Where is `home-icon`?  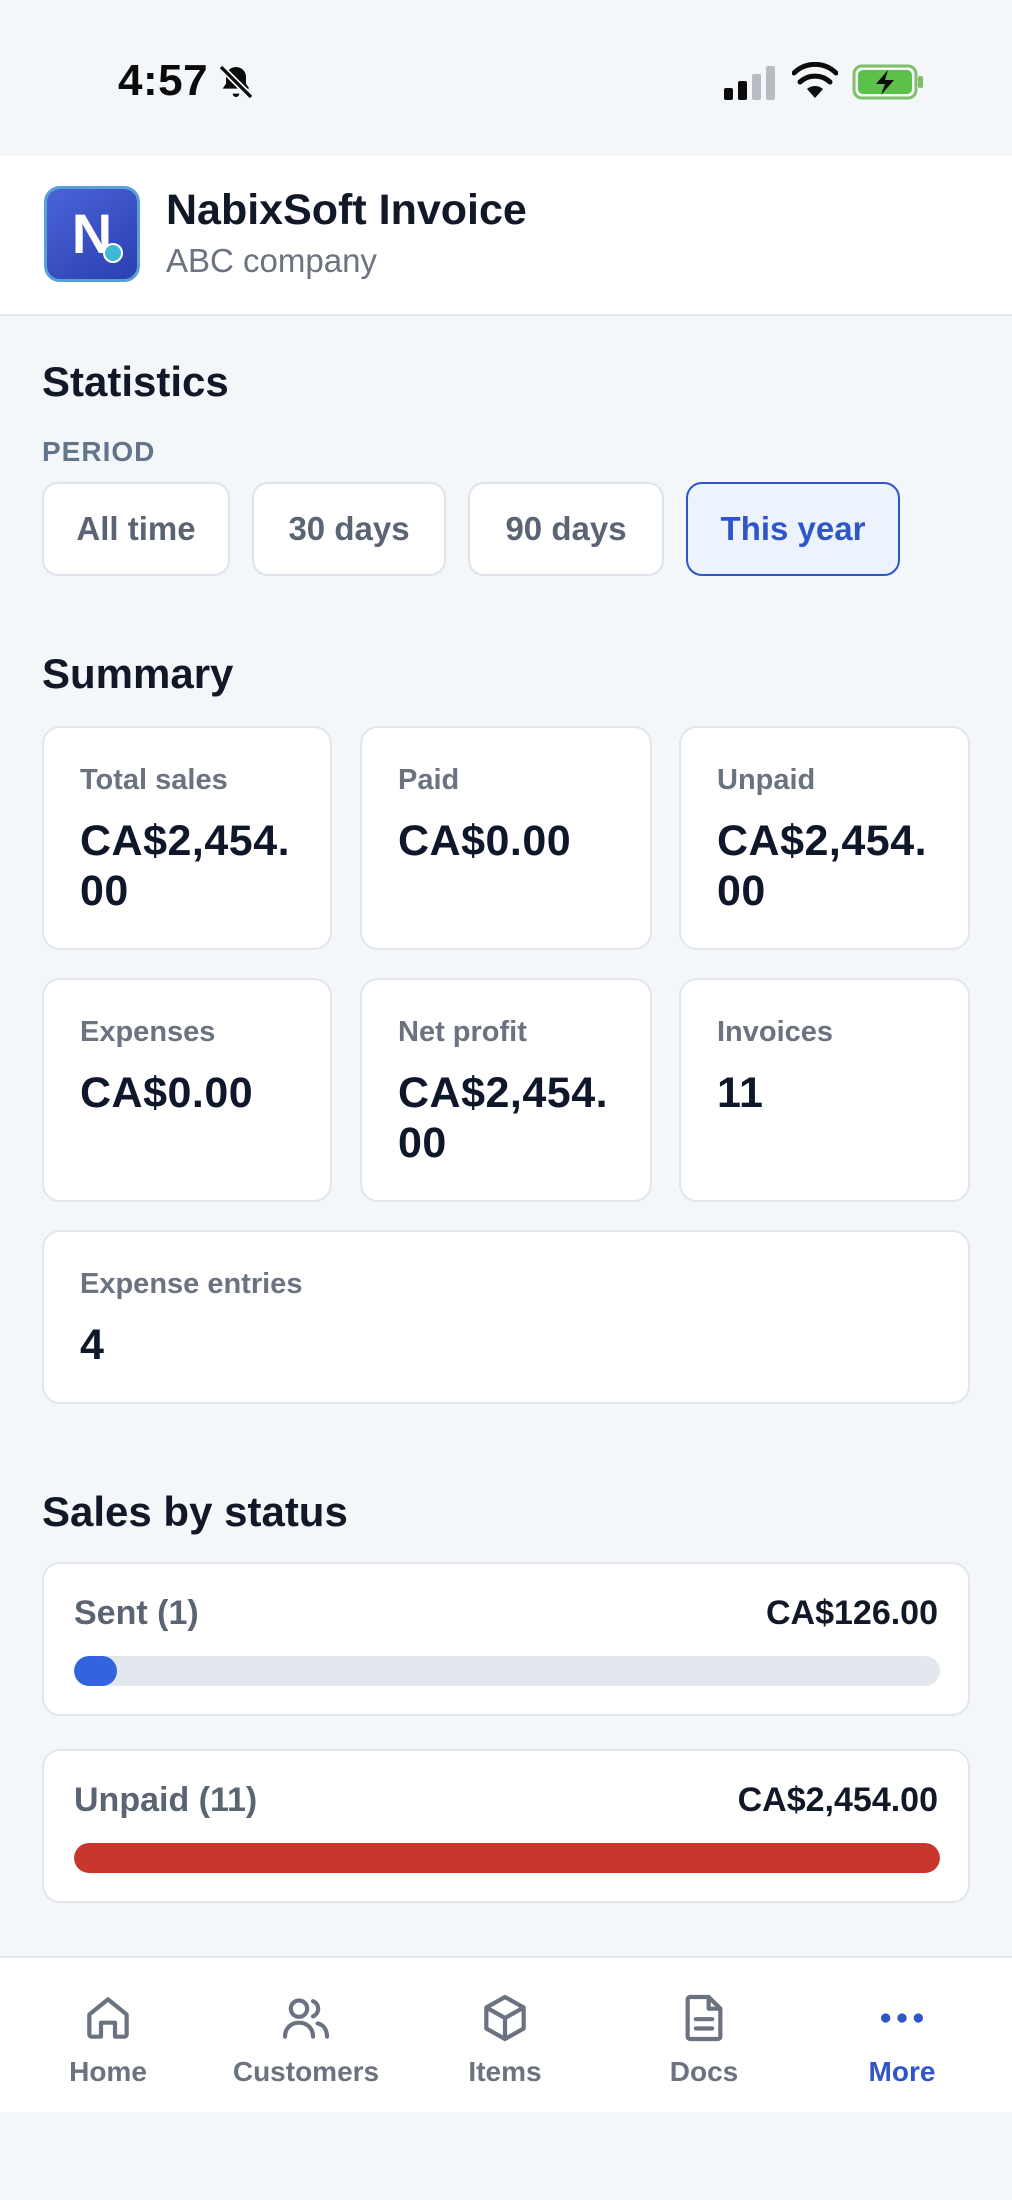 home-icon is located at coordinates (108, 2018).